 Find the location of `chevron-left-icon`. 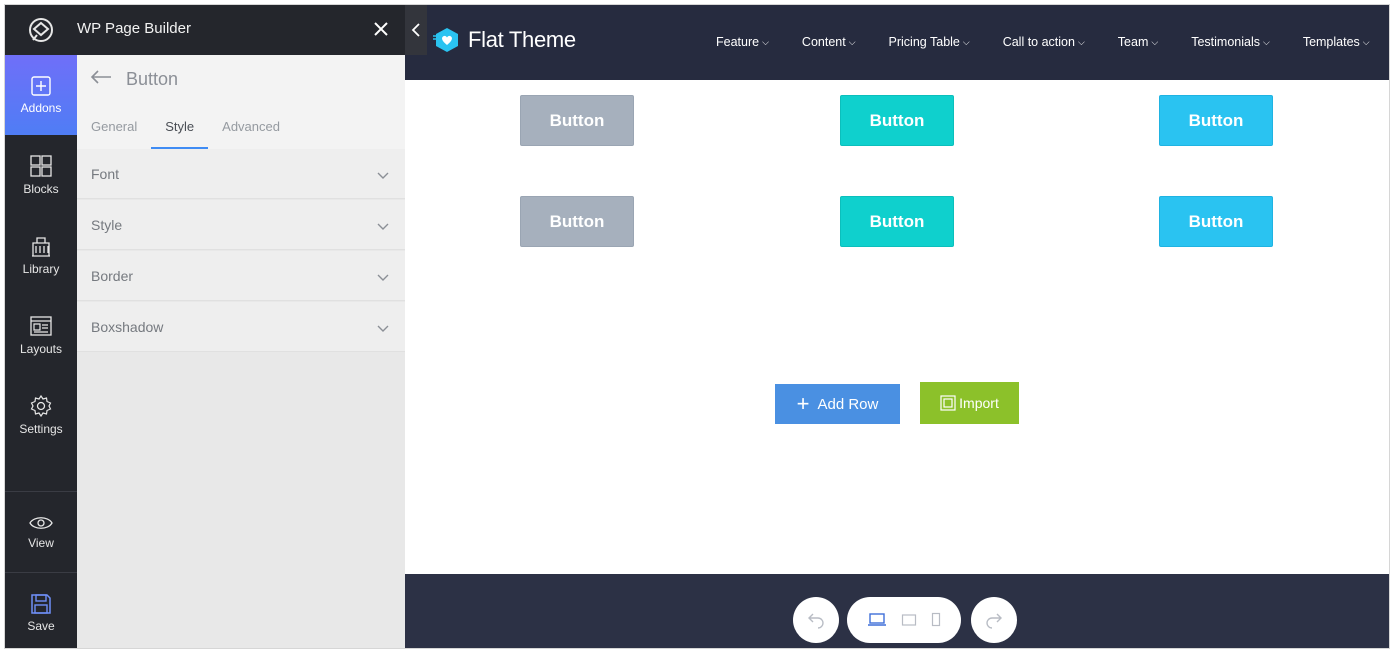

chevron-left-icon is located at coordinates (415, 30).